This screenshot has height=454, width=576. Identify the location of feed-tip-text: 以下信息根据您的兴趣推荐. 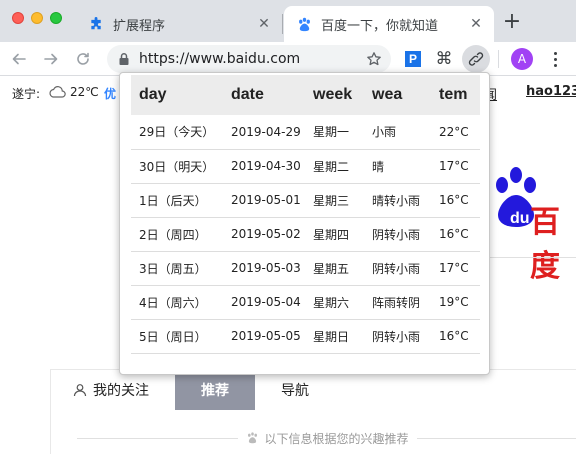
(336, 438).